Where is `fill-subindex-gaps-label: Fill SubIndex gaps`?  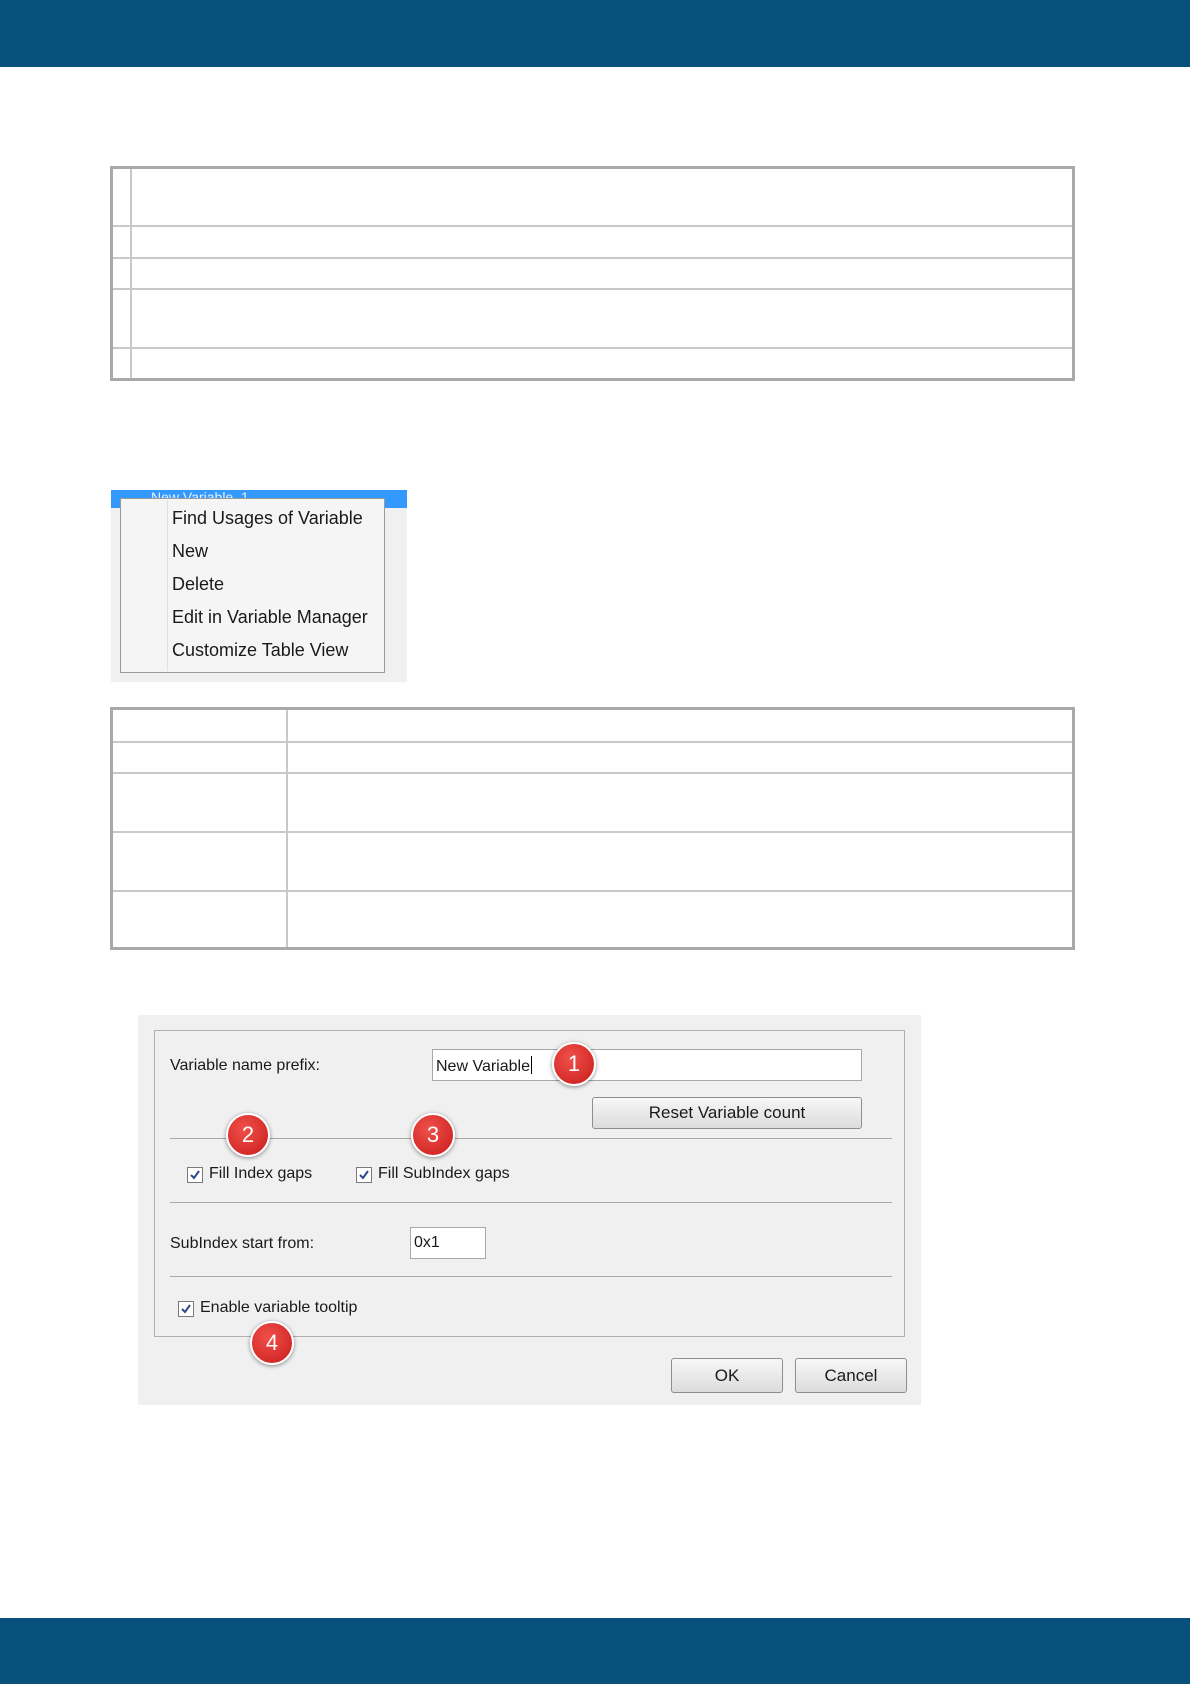 fill-subindex-gaps-label: Fill SubIndex gaps is located at coordinates (444, 1173).